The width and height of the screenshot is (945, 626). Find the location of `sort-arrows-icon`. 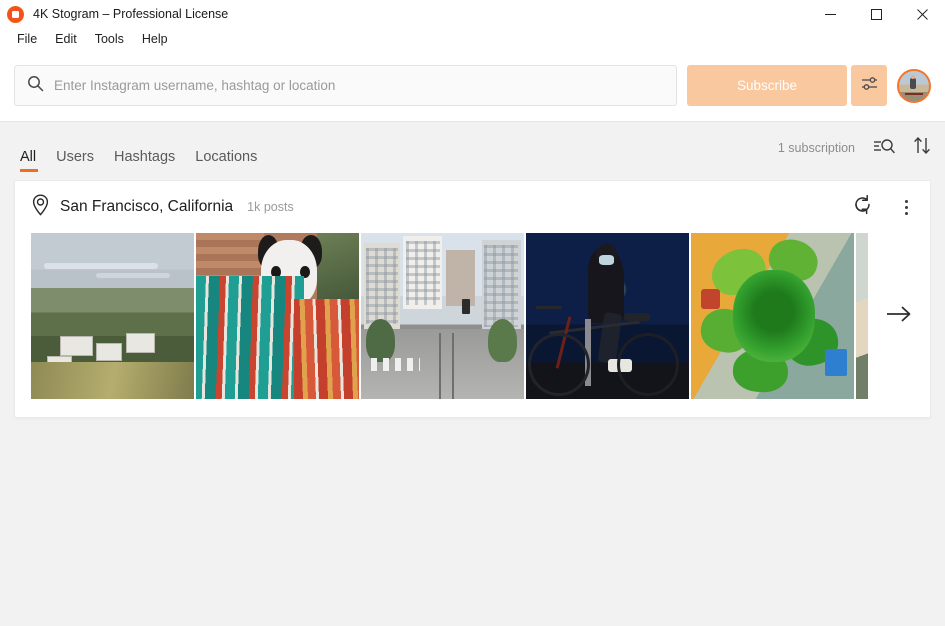

sort-arrows-icon is located at coordinates (922, 148).